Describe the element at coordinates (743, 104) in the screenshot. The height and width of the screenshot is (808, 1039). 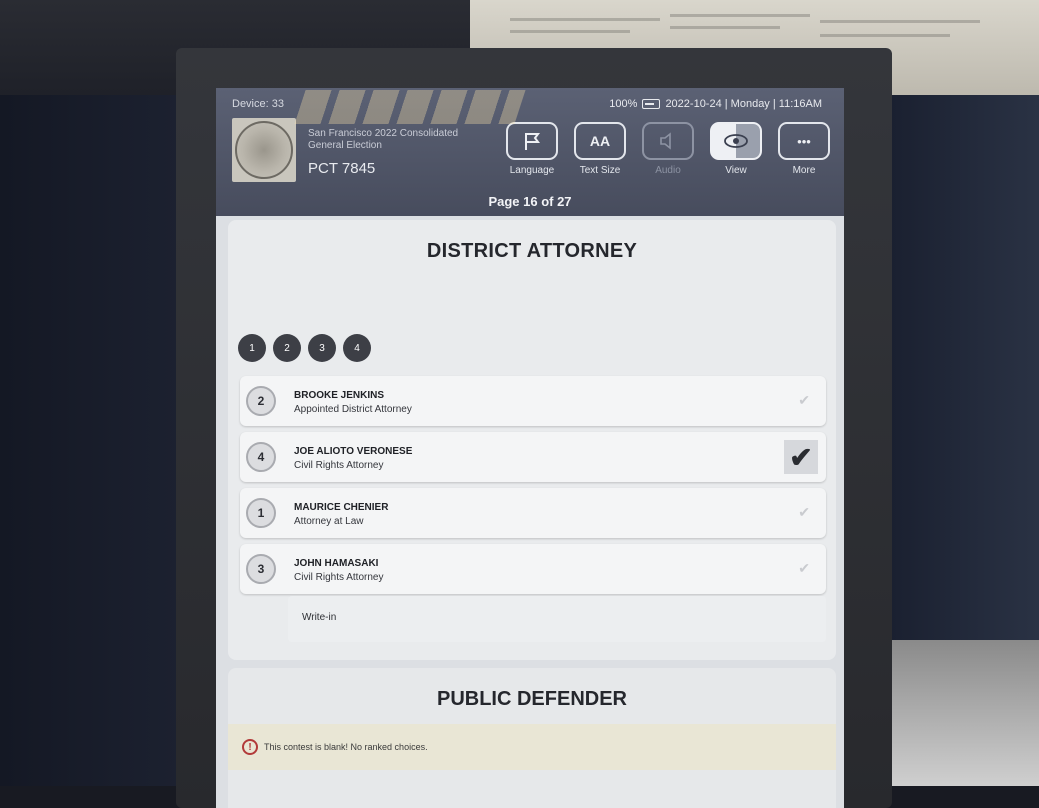
I see `datetime: 2022-10-24 | Monday | 11:16AM` at that location.